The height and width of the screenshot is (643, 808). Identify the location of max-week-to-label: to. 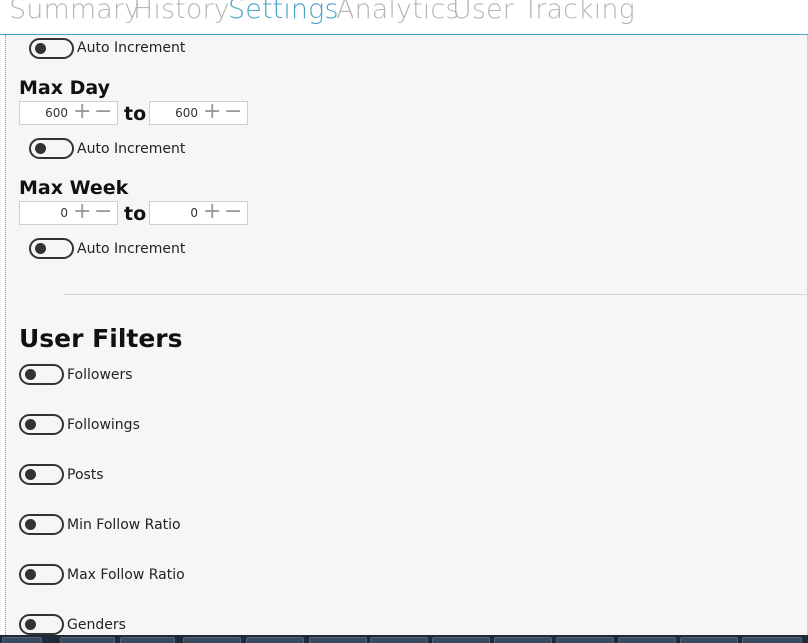
(135, 214).